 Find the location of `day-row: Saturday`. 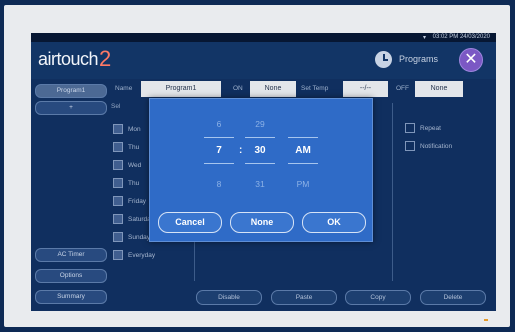

day-row: Saturday is located at coordinates (133, 219).